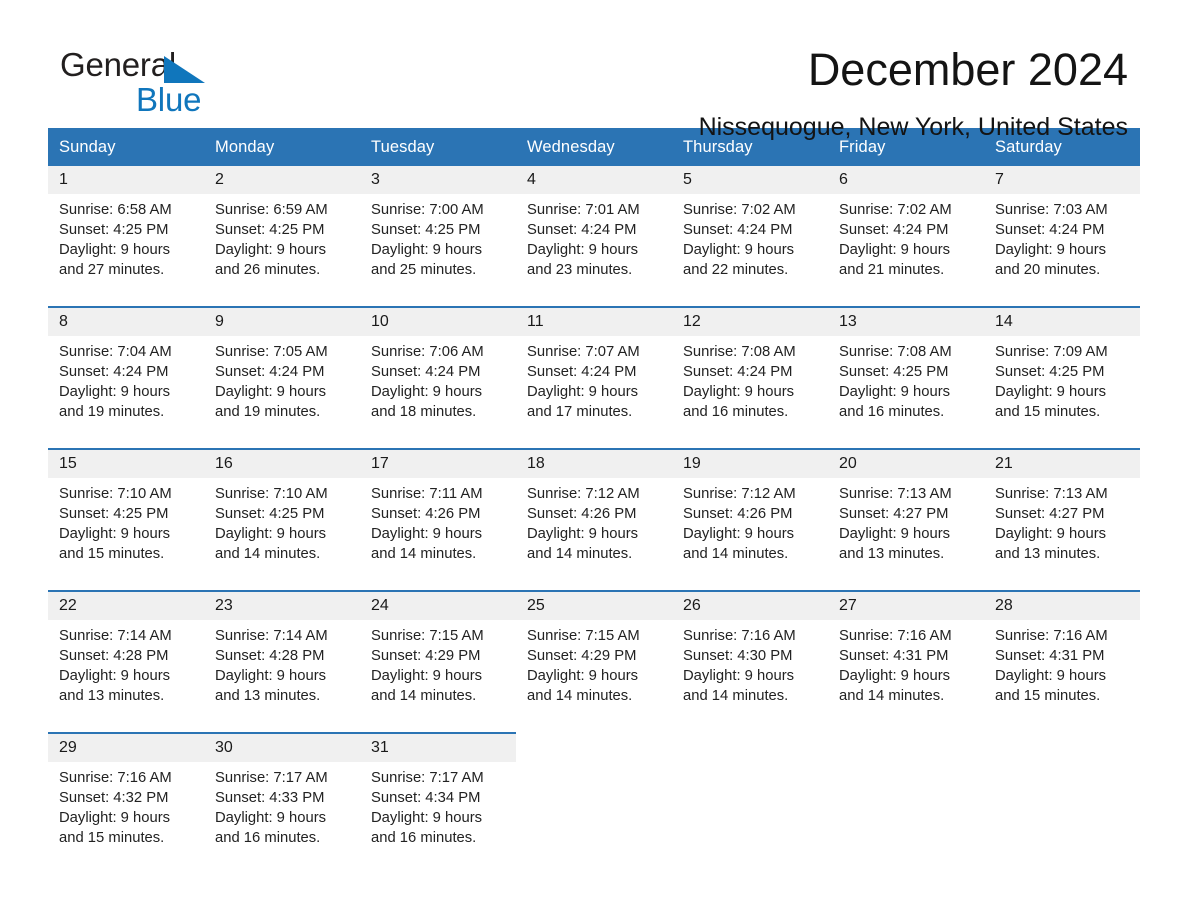  What do you see at coordinates (169, 99) in the screenshot?
I see `logo-text-blue: Blue` at bounding box center [169, 99].